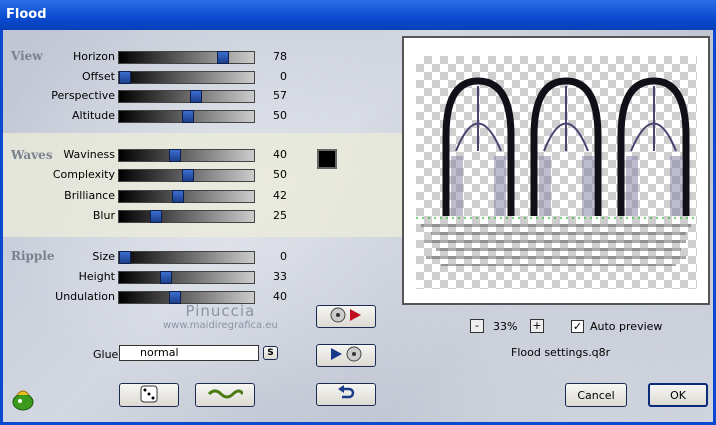  I want to click on slider-row: Waviness 40, so click(203, 155).